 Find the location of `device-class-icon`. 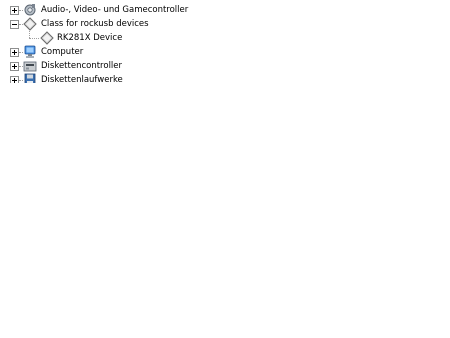

device-class-icon is located at coordinates (30, 24).